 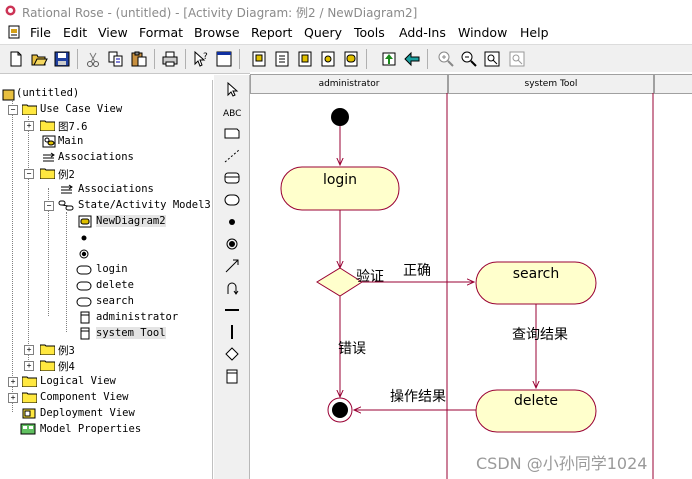 What do you see at coordinates (305, 59) in the screenshot?
I see `component-diagram-icon` at bounding box center [305, 59].